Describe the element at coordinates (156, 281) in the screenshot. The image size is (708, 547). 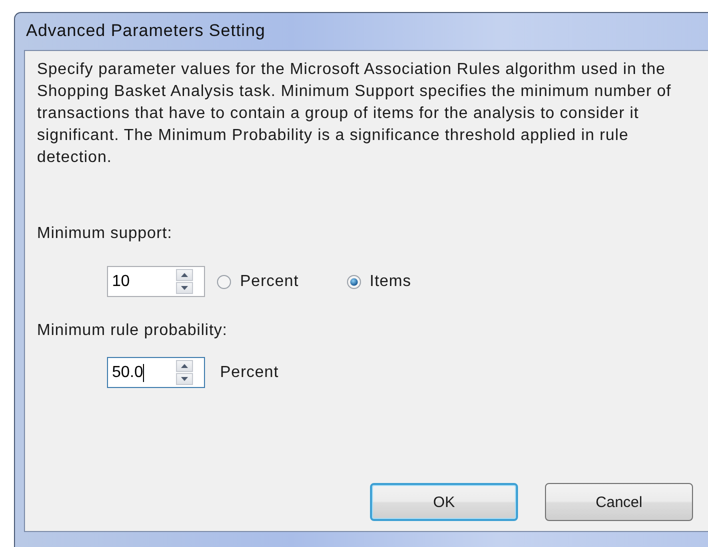
I see `number-field: 10` at that location.